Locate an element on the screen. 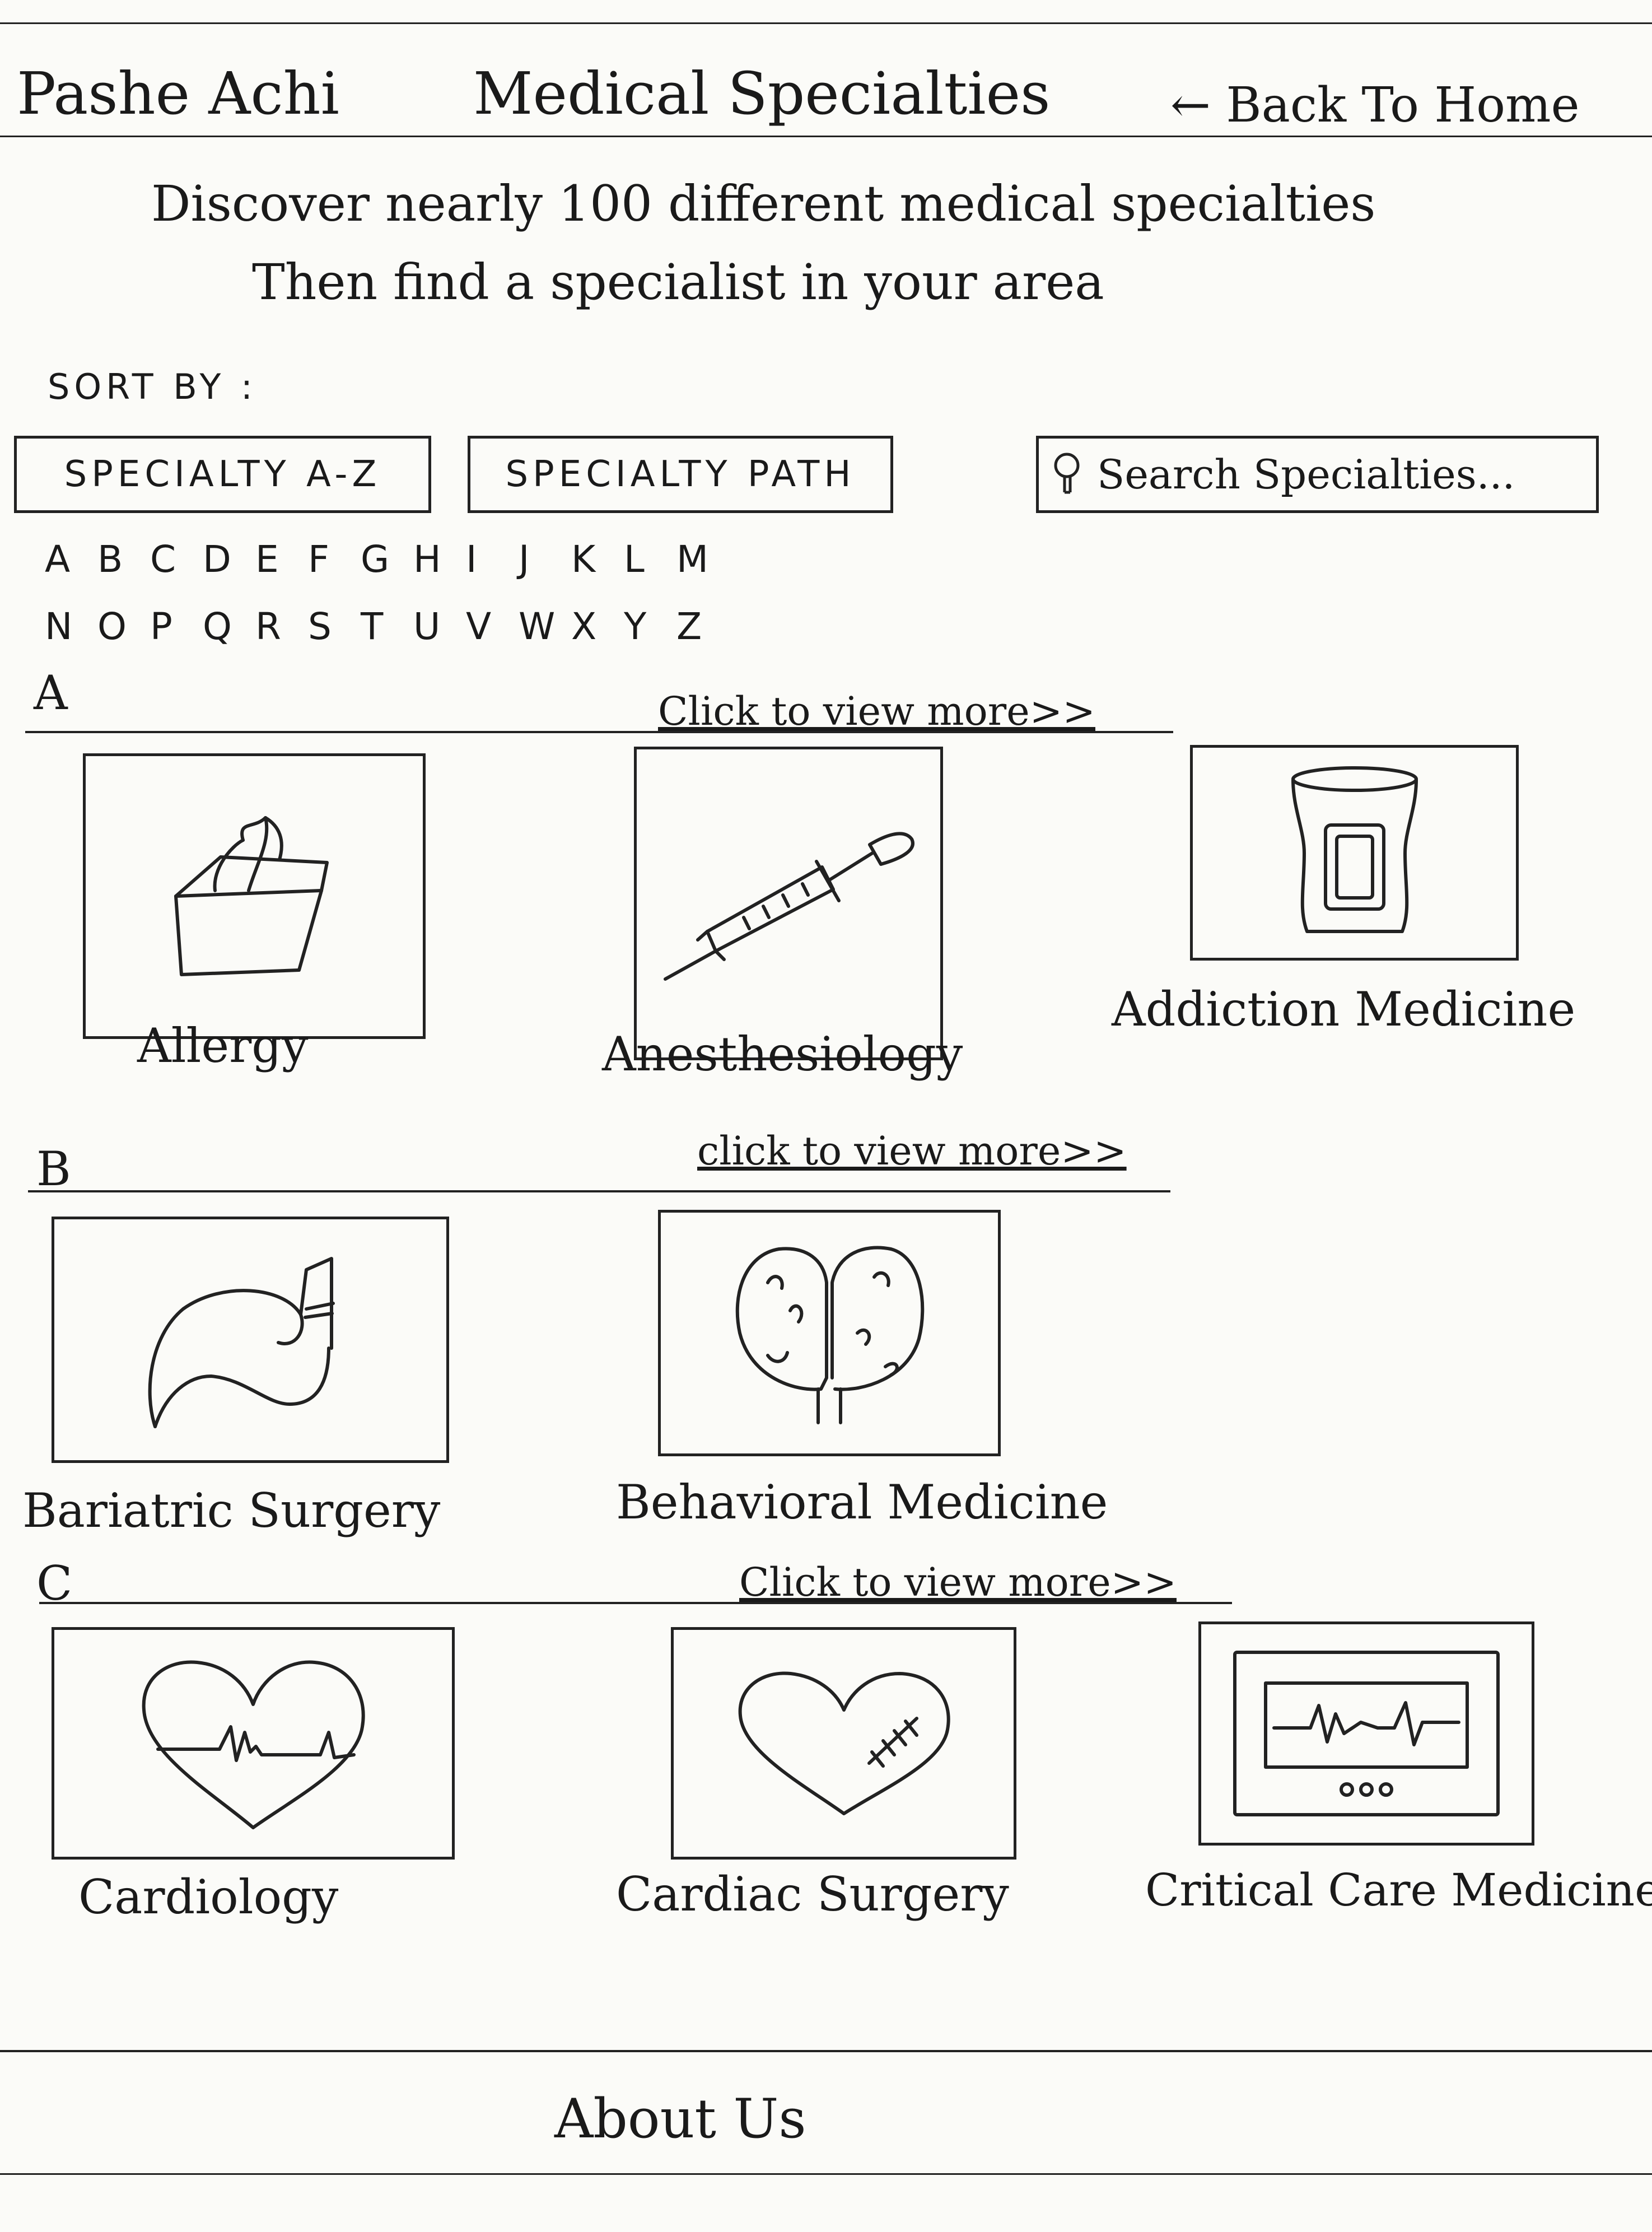  top-border is located at coordinates (826, 23).